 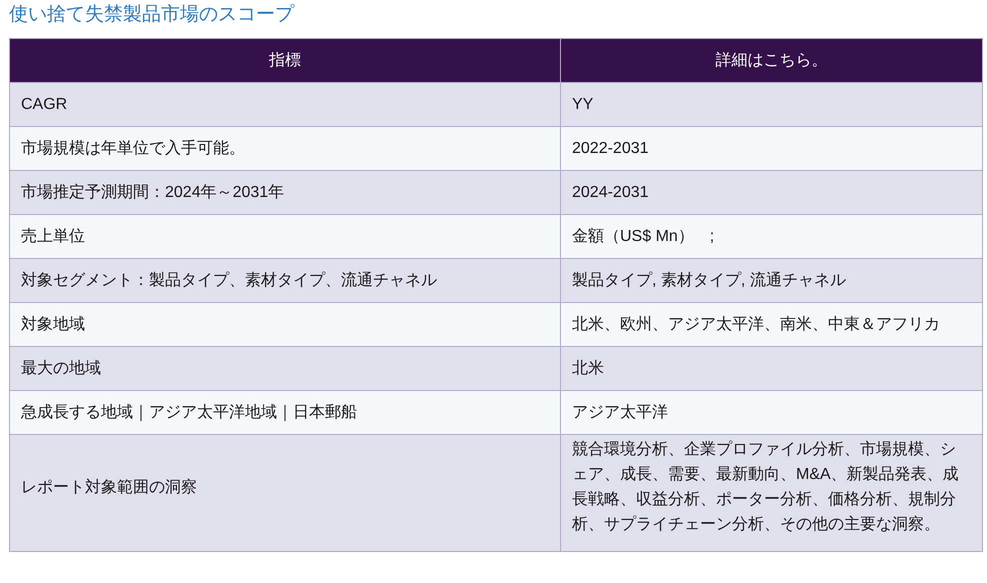 What do you see at coordinates (285, 324) in the screenshot?
I see `table-cell: 対象地域` at bounding box center [285, 324].